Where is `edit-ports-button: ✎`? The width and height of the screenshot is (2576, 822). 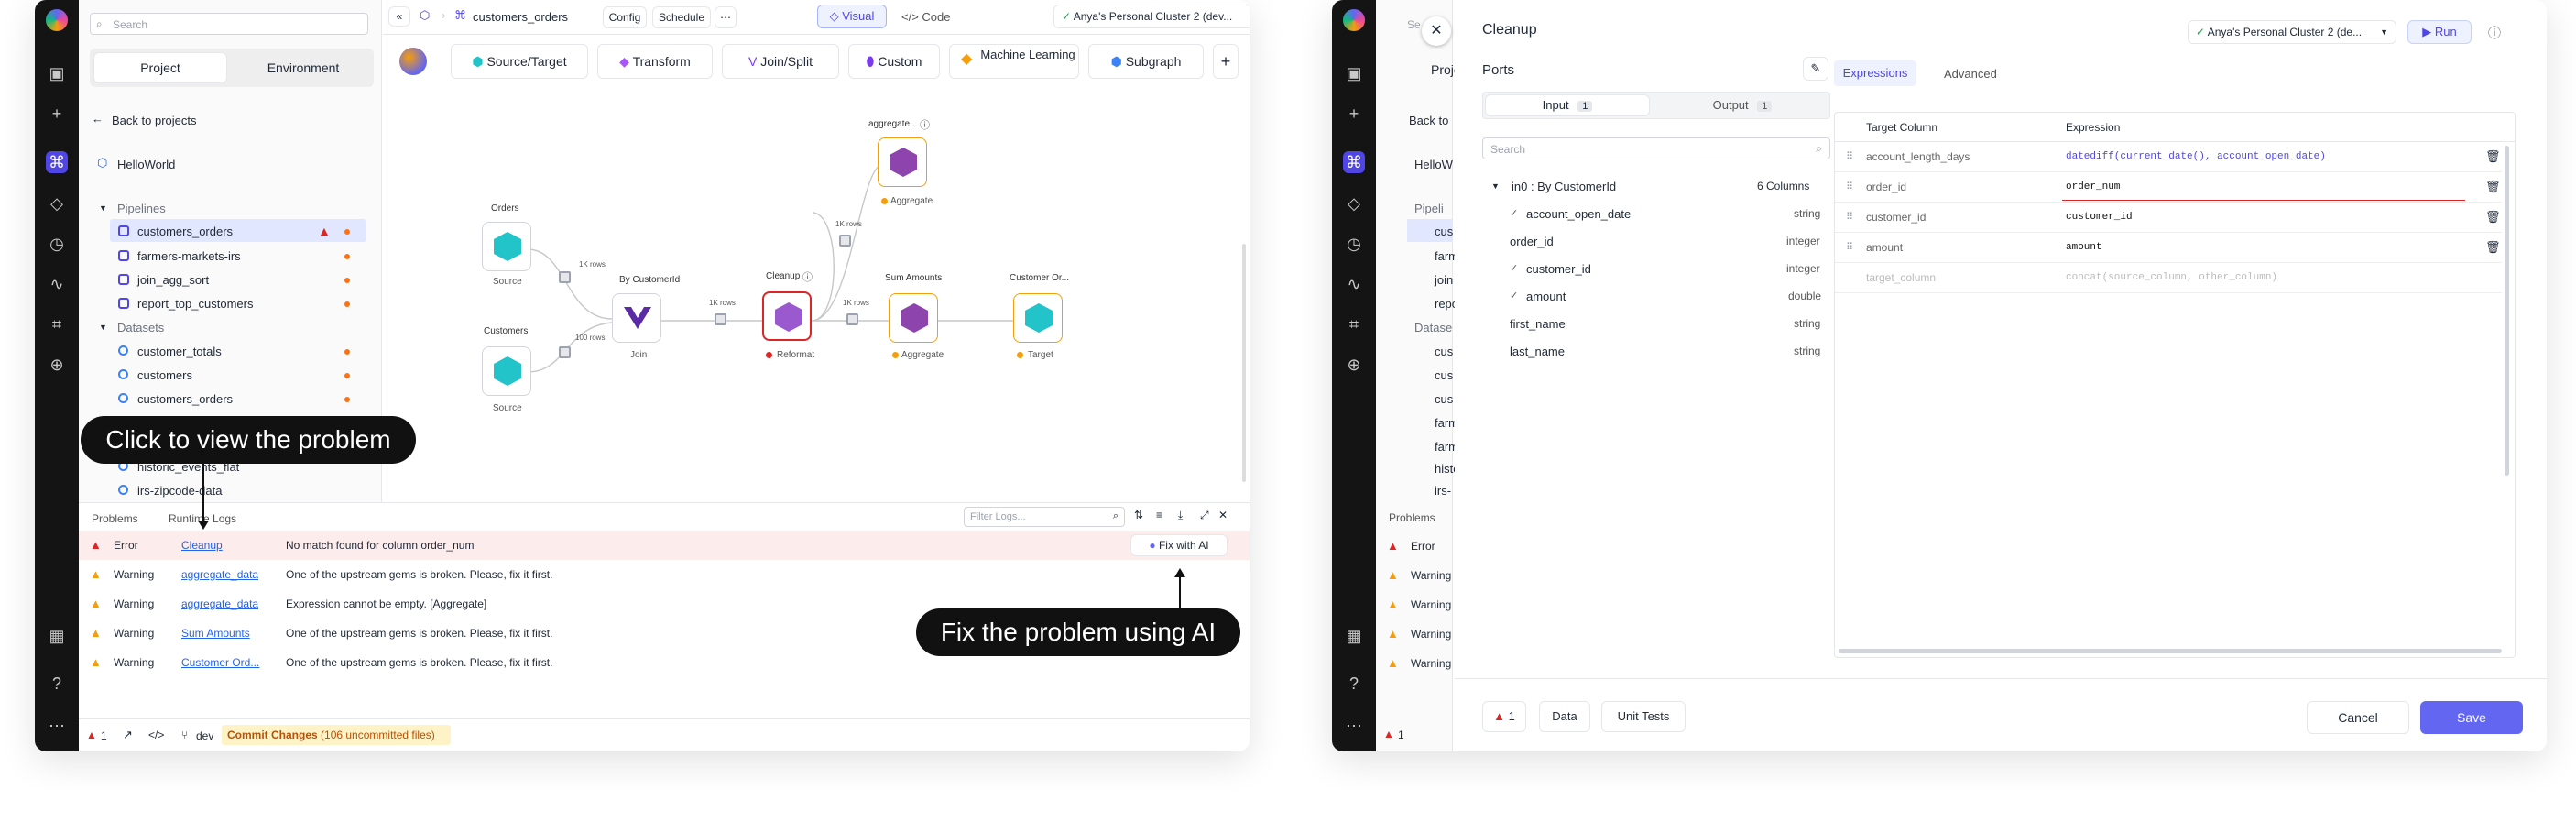 edit-ports-button: ✎ is located at coordinates (1816, 69).